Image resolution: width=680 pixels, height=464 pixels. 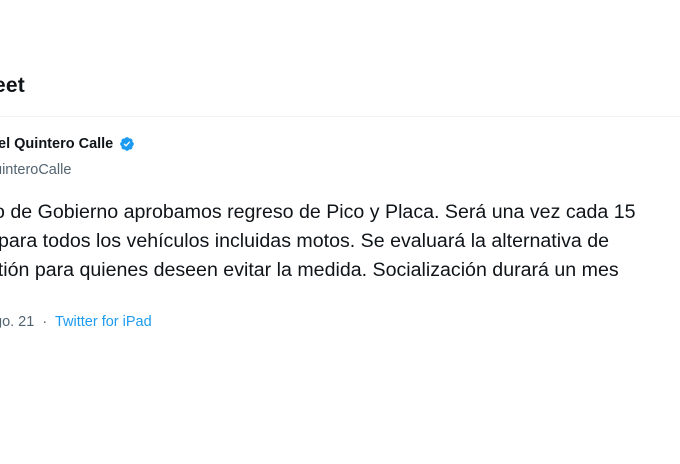 I want to click on header-divider, so click(x=340, y=116).